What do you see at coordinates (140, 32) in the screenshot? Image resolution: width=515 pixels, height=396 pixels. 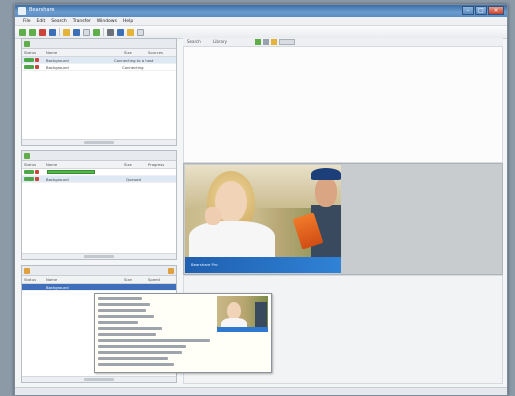 I see `help-icon` at bounding box center [140, 32].